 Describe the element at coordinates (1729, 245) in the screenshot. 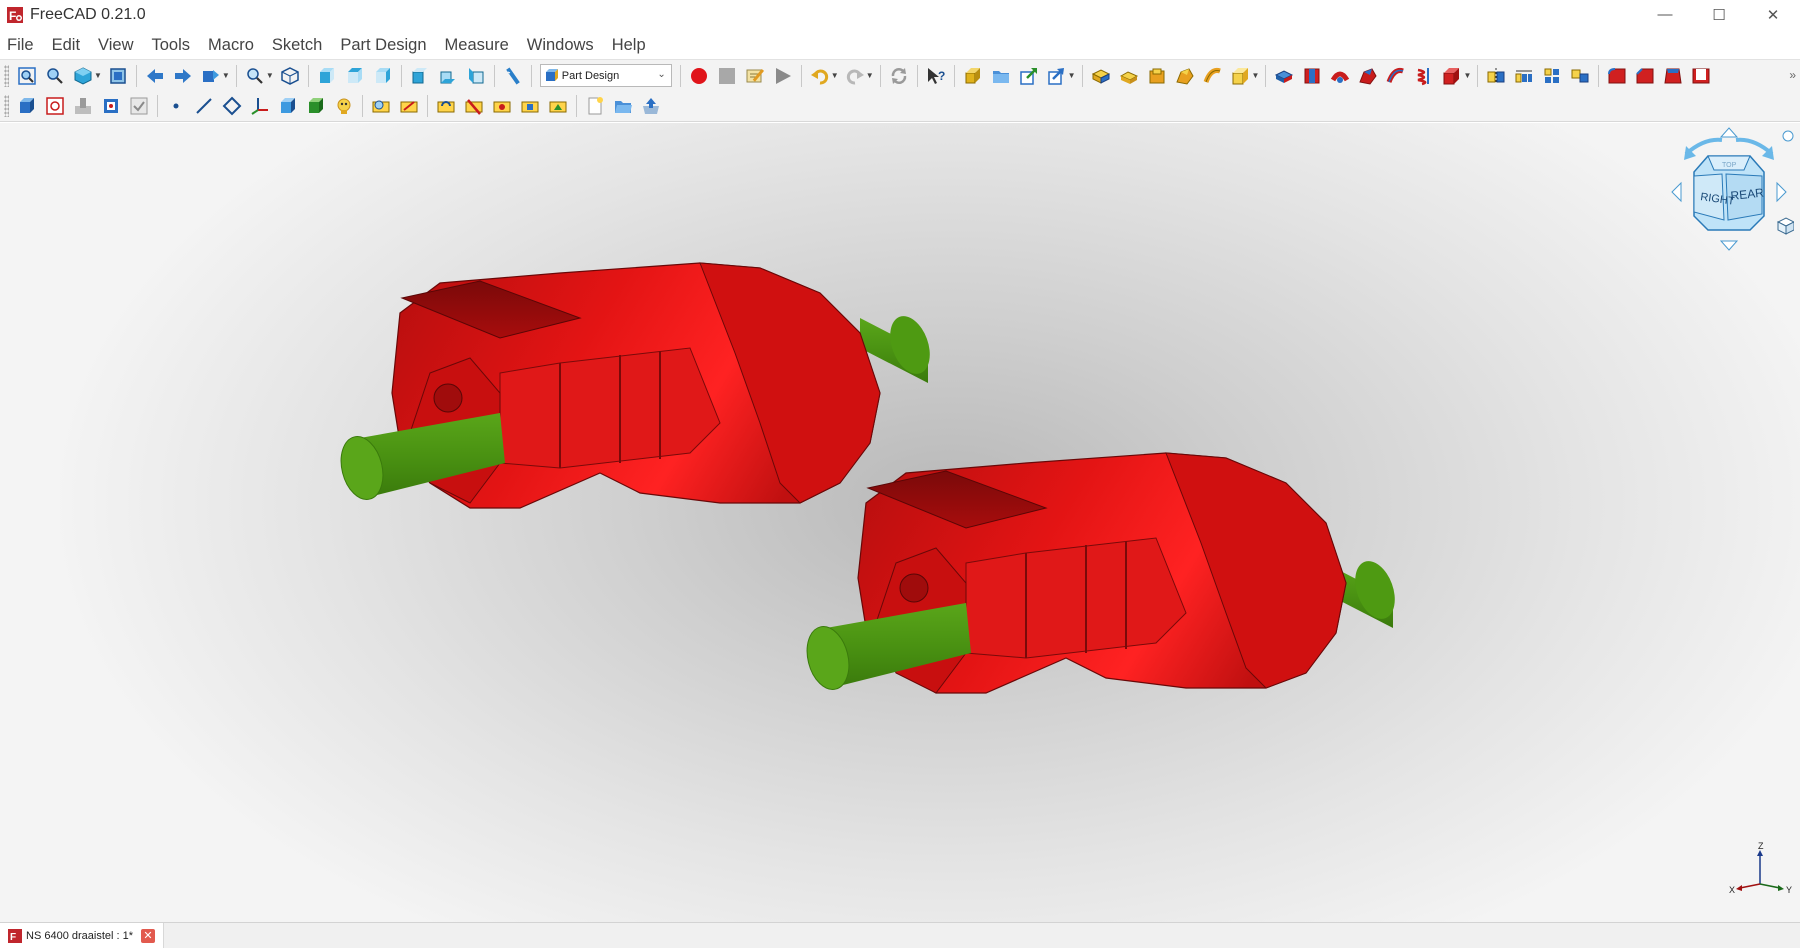

I see `arrow-down-icon` at that location.